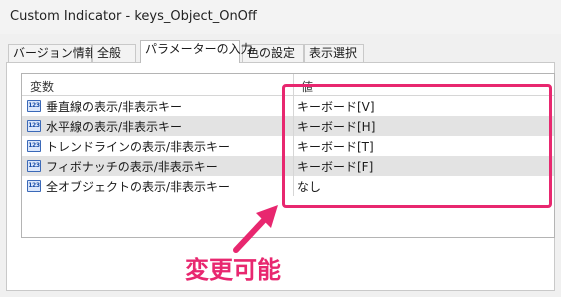 Image resolution: width=561 pixels, height=297 pixels. I want to click on column-divider, so click(293, 85).